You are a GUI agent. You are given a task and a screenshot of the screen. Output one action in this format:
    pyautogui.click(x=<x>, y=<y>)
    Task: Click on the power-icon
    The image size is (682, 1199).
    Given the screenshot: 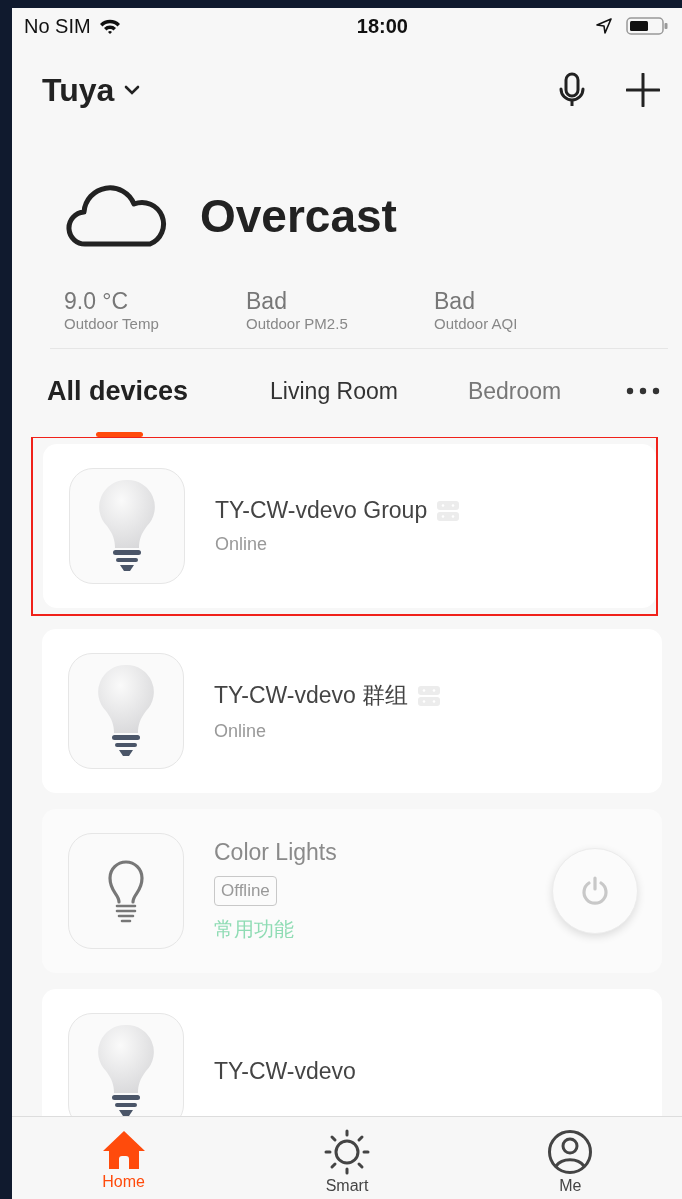 What is the action you would take?
    pyautogui.click(x=595, y=891)
    